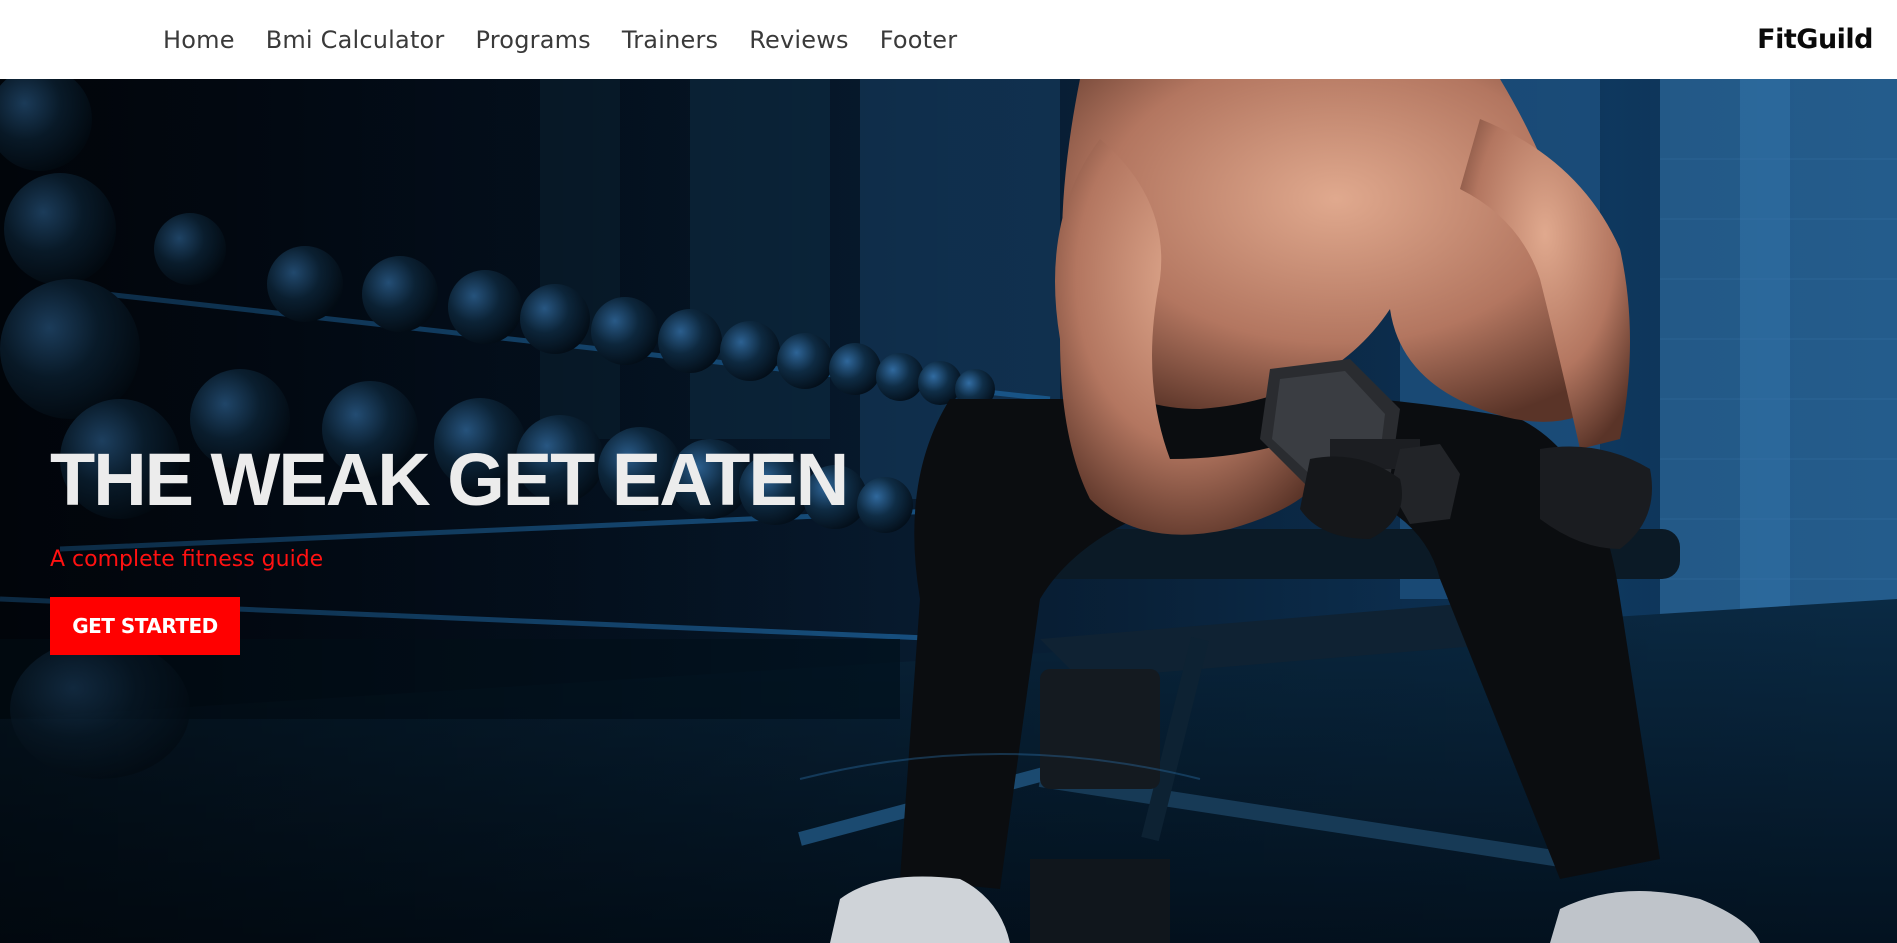  I want to click on nav-link-footer: Footer, so click(919, 40).